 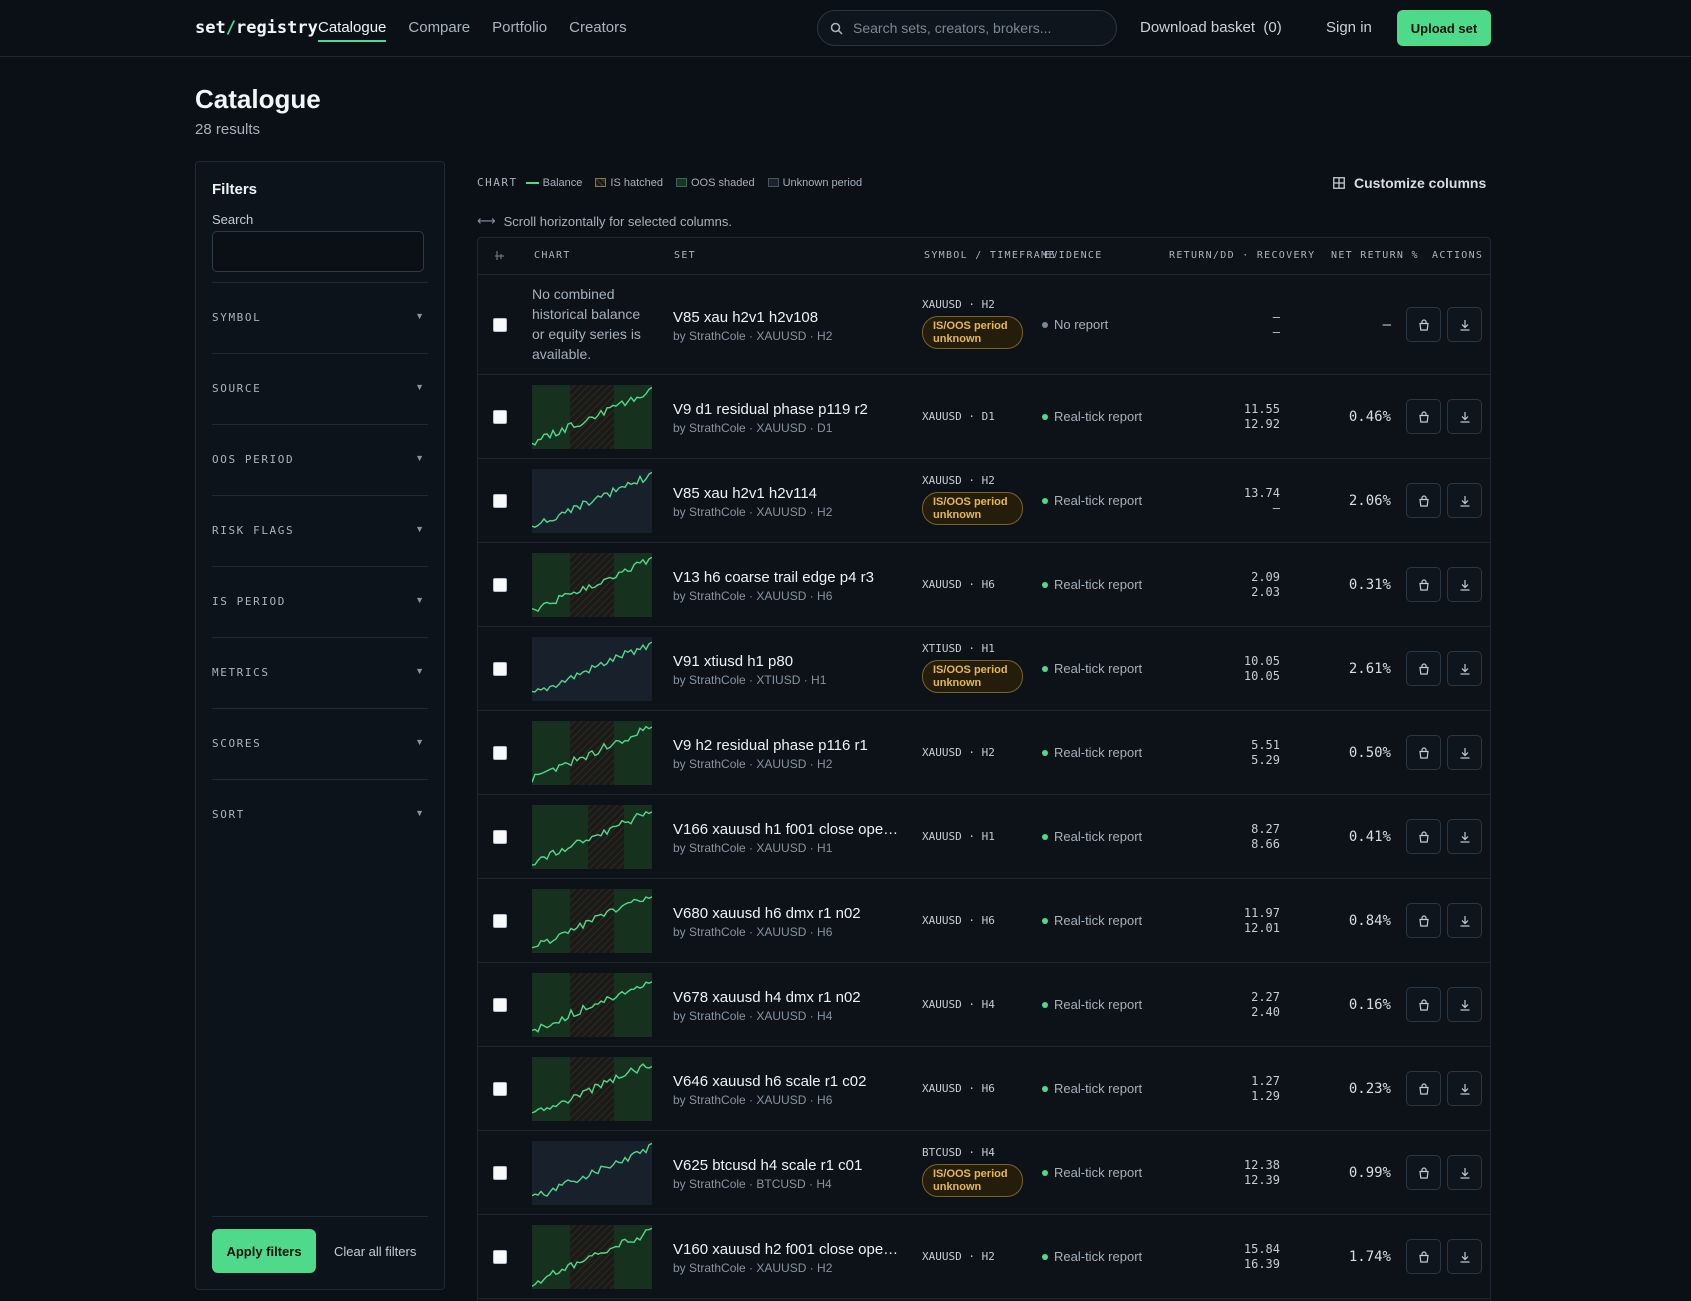 What do you see at coordinates (1349, 27) in the screenshot?
I see `sign-in-link: Sign in` at bounding box center [1349, 27].